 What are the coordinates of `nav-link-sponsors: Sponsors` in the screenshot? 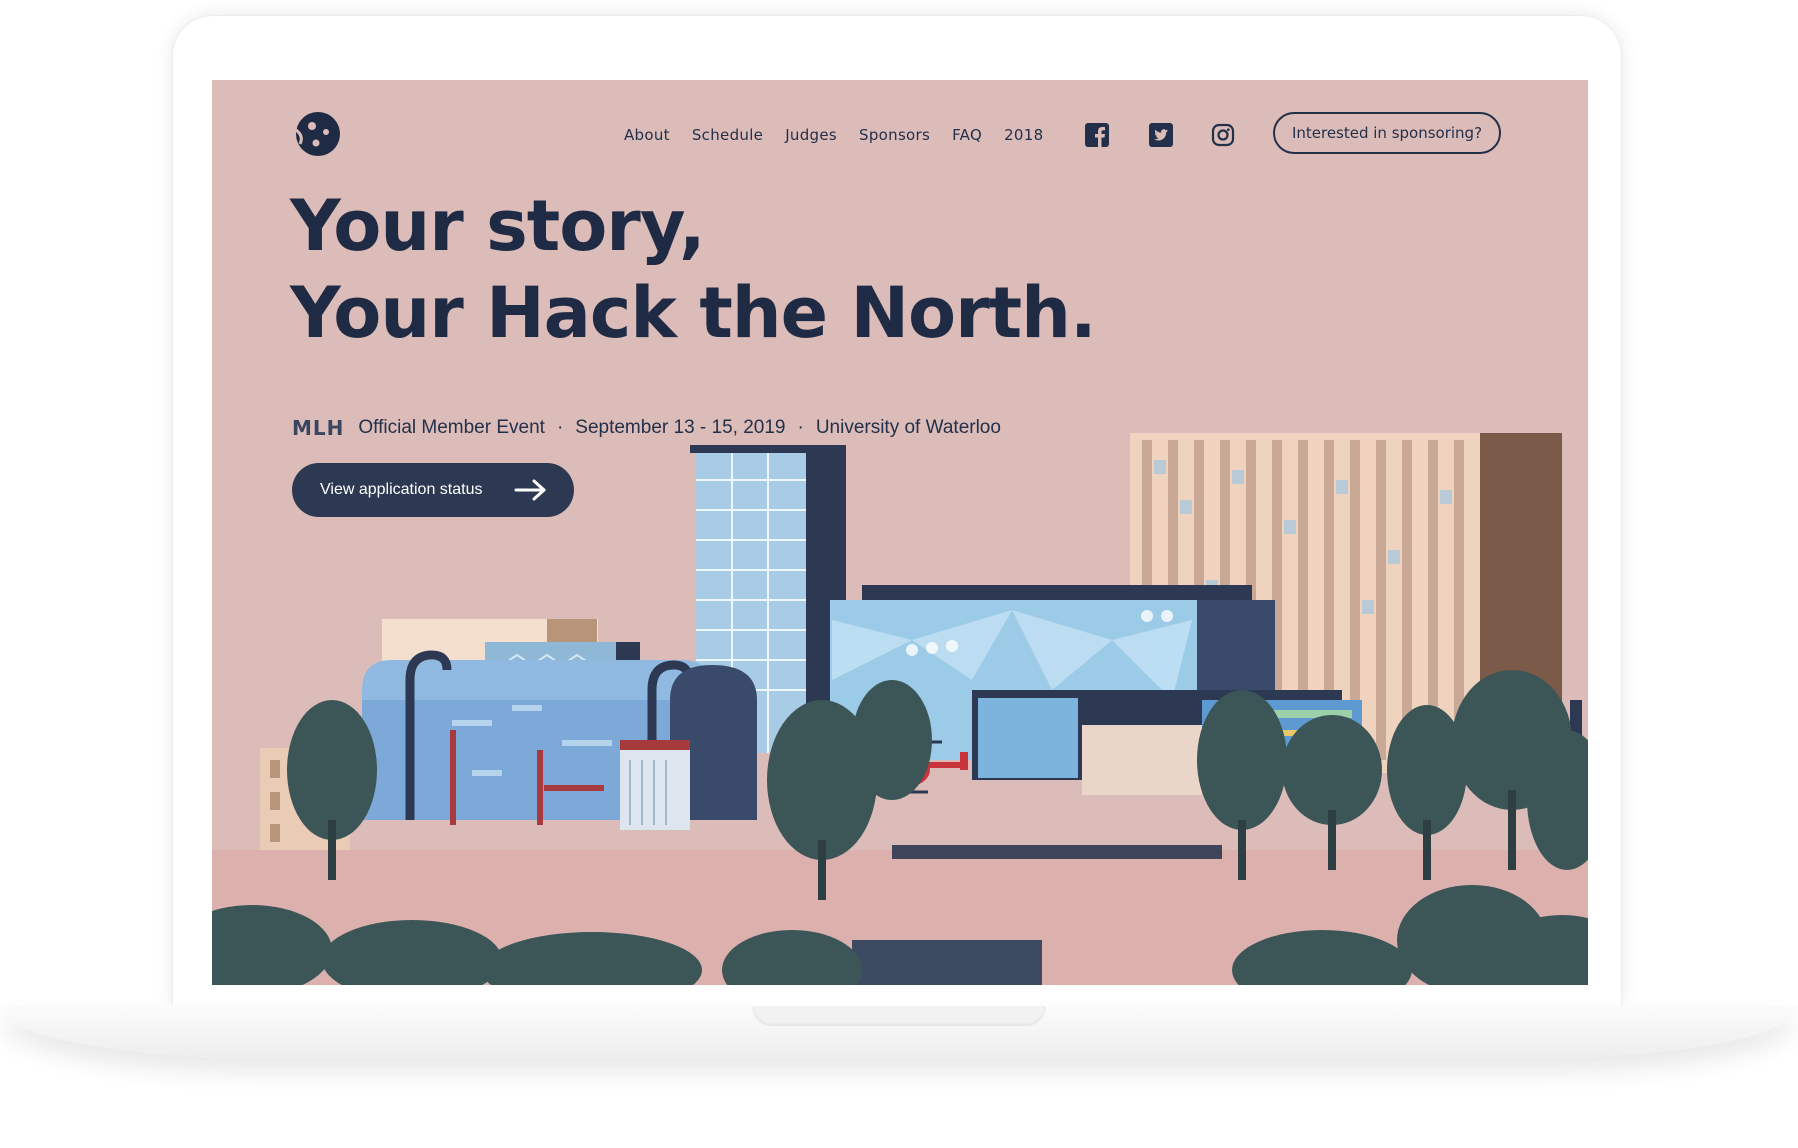 It's located at (894, 135).